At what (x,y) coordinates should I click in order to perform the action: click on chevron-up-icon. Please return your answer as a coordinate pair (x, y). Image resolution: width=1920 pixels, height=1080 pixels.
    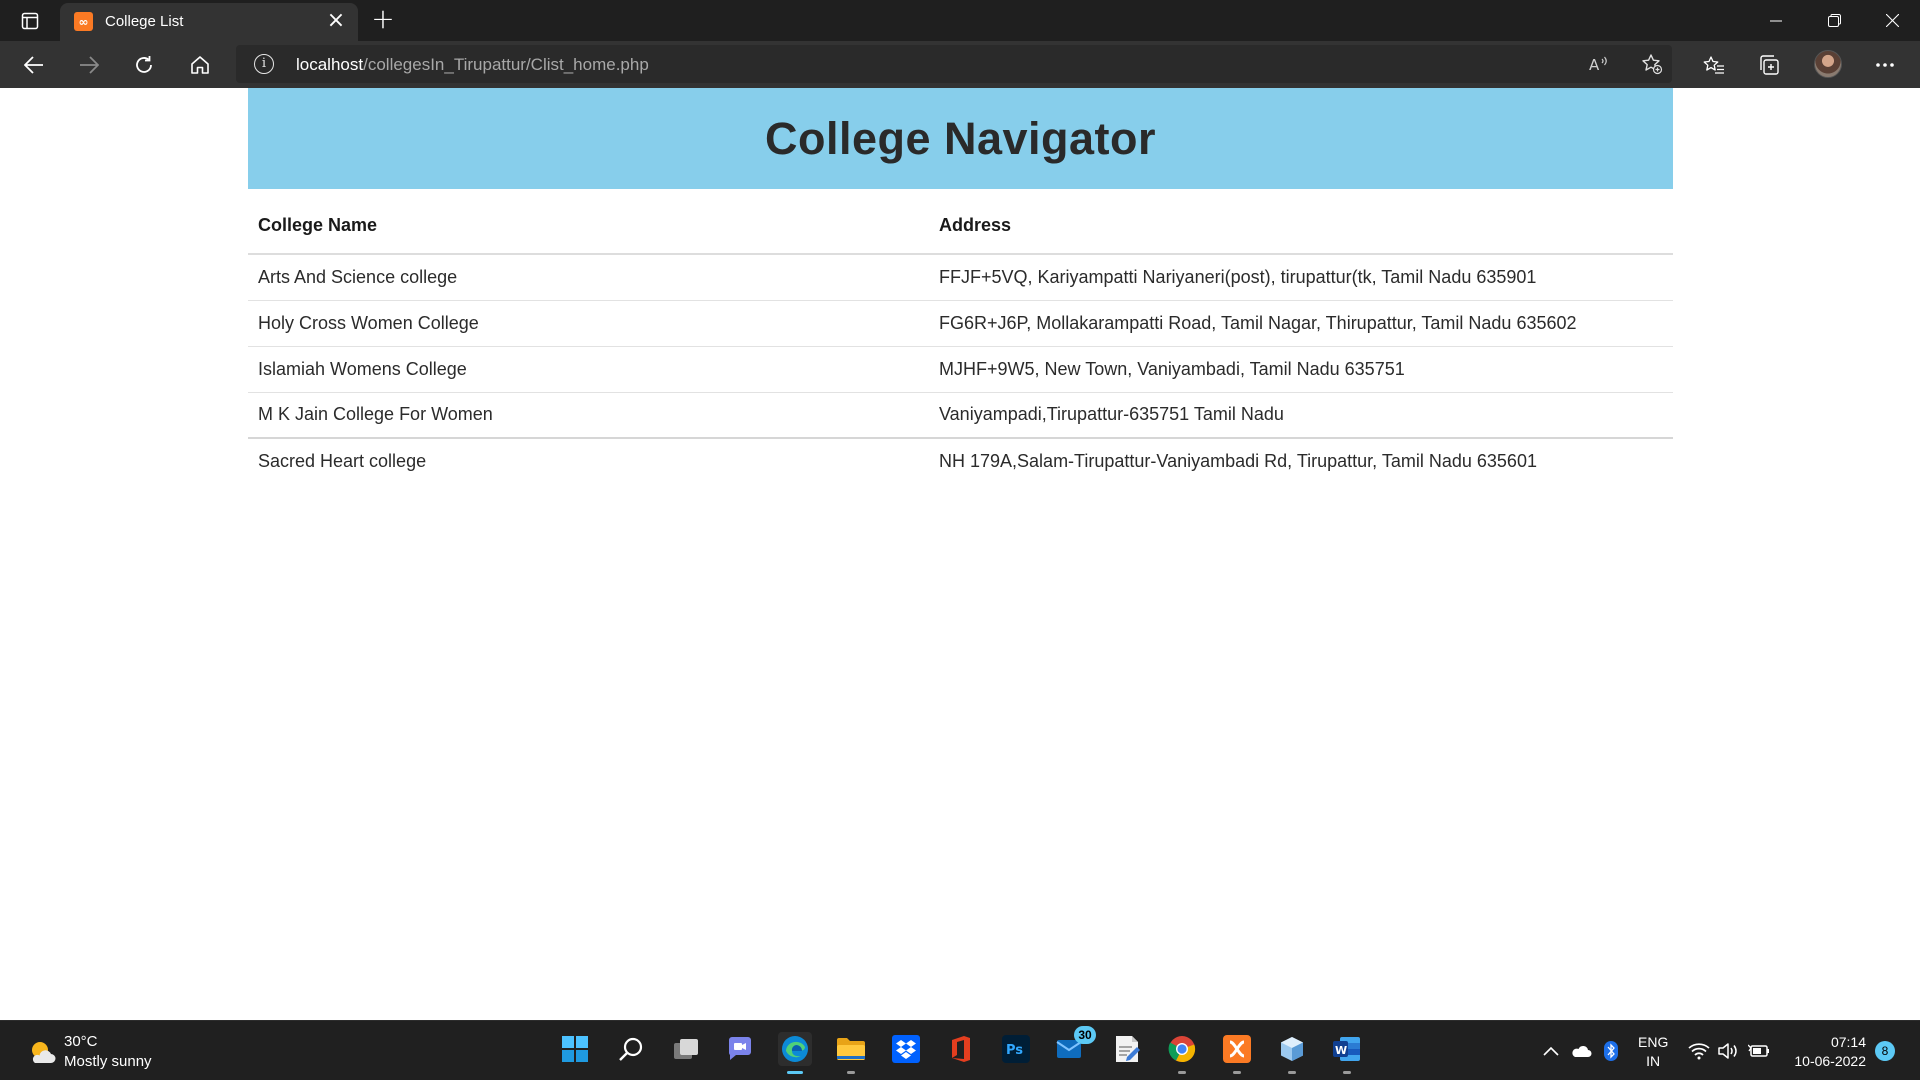
    Looking at the image, I should click on (1551, 1051).